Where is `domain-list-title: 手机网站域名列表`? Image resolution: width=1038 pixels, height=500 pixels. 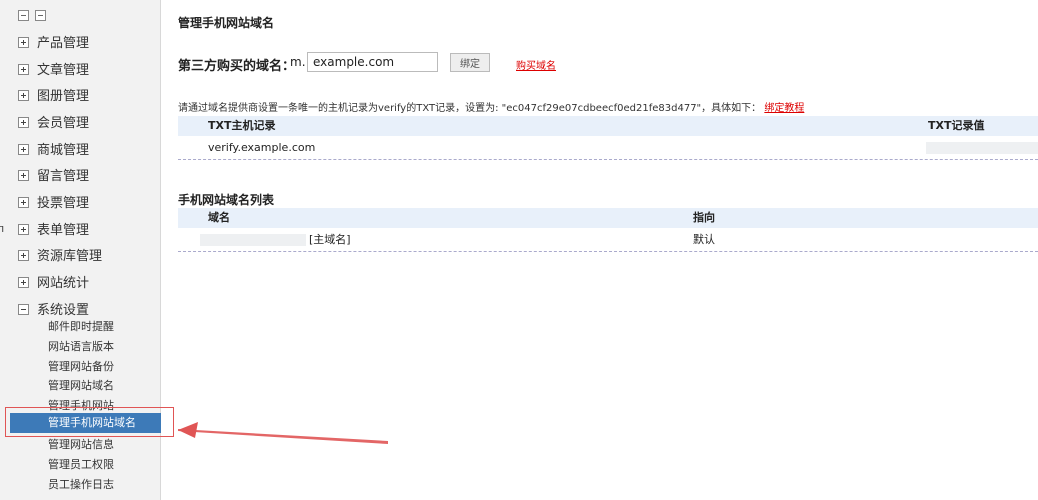 domain-list-title: 手机网站域名列表 is located at coordinates (226, 200).